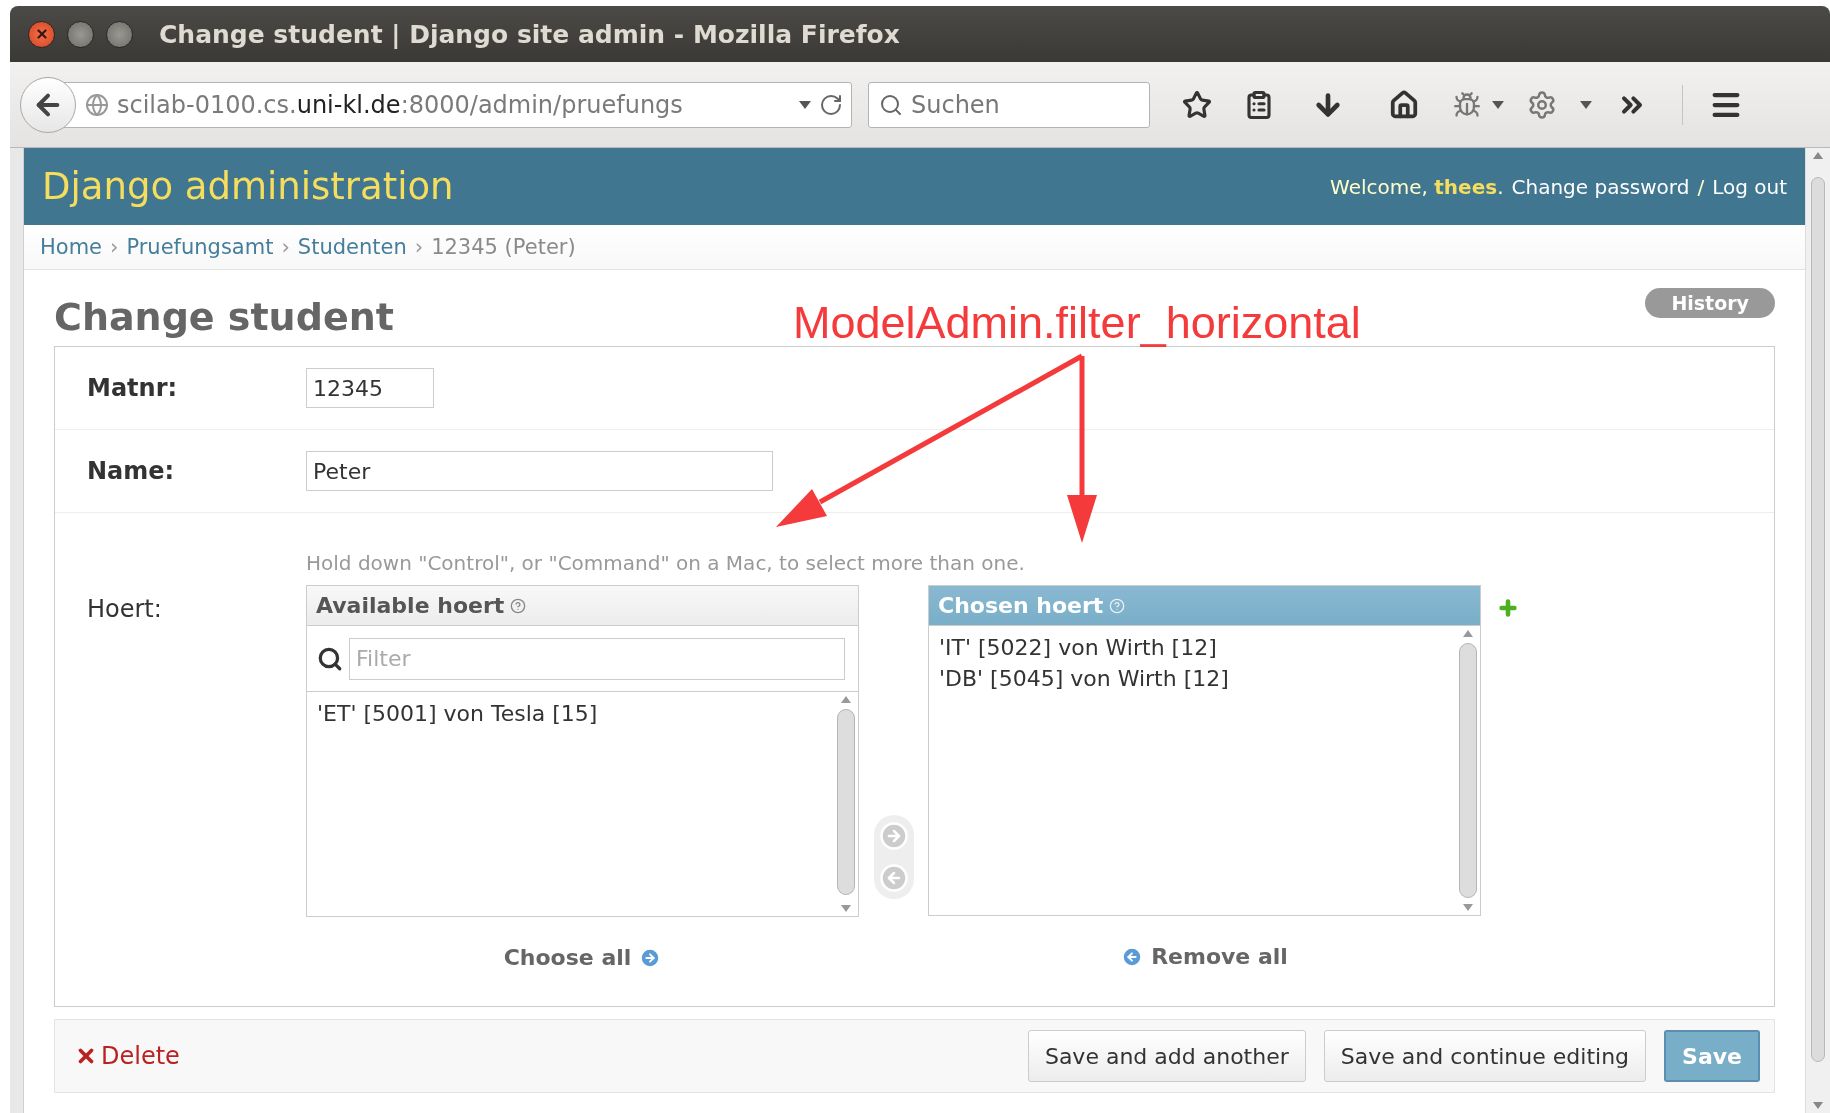 Image resolution: width=1830 pixels, height=1113 pixels. I want to click on url-field: scilab-0100.cs.uni-kl.de:8000/admin/pruefungs, so click(457, 104).